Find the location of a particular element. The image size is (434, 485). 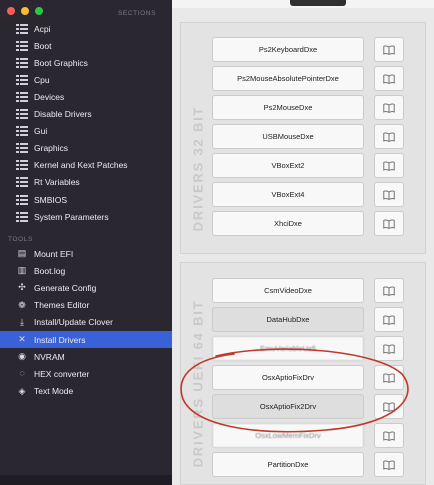

tool-generate-config: ✣ Generate Config is located at coordinates (87, 287).